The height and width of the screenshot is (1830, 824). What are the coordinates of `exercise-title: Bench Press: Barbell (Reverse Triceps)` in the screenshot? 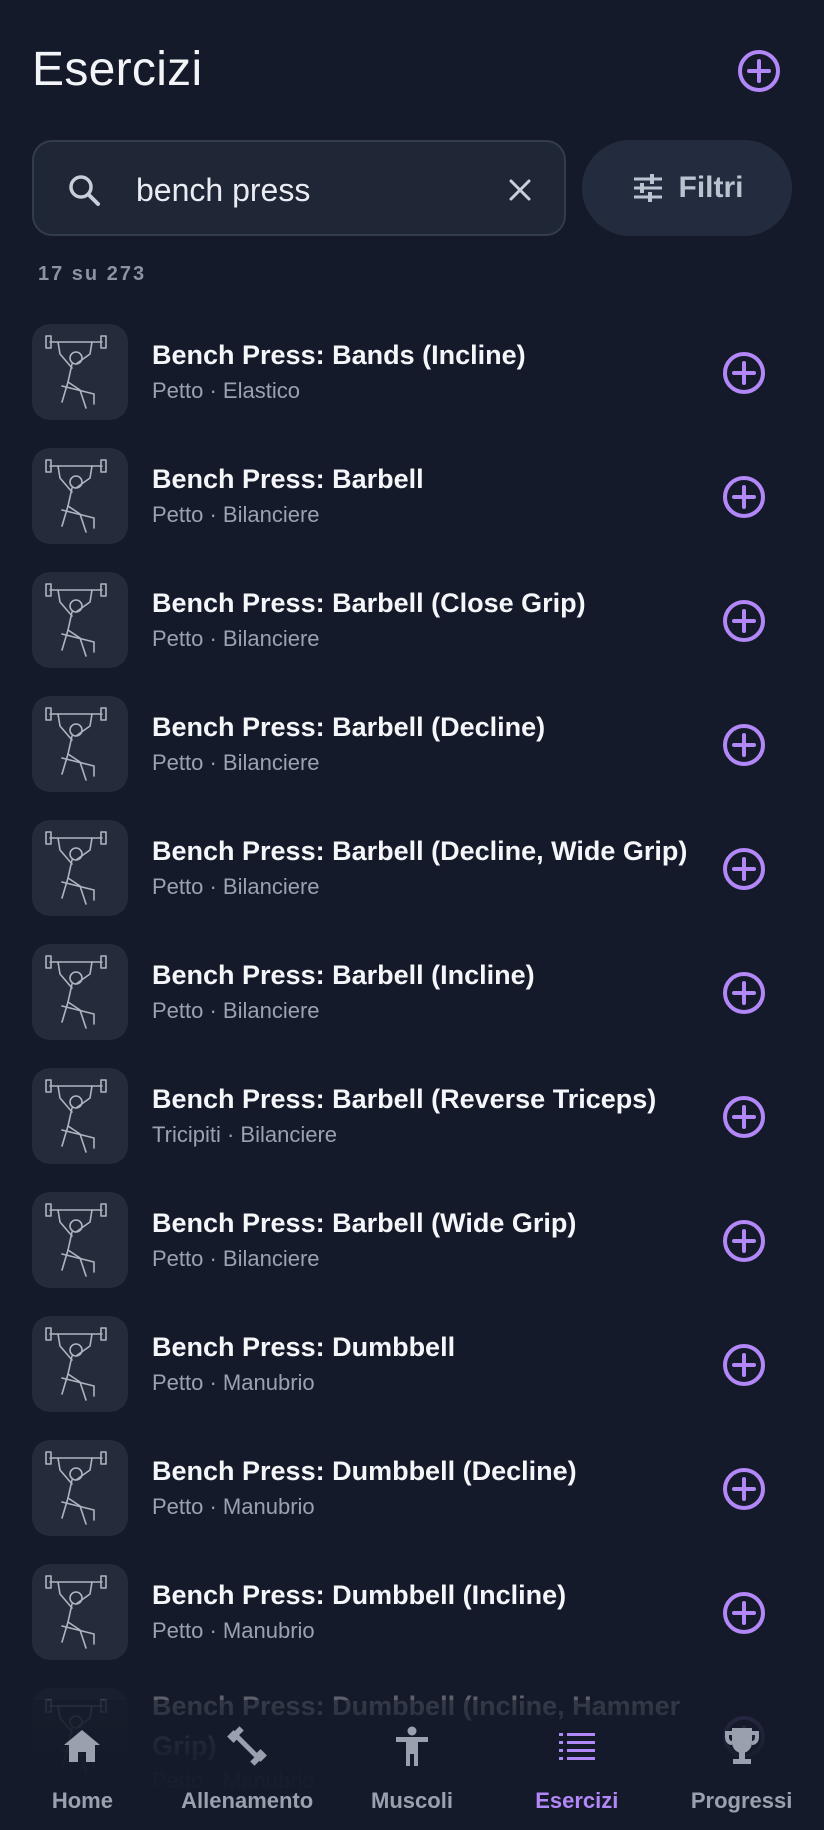 It's located at (404, 1099).